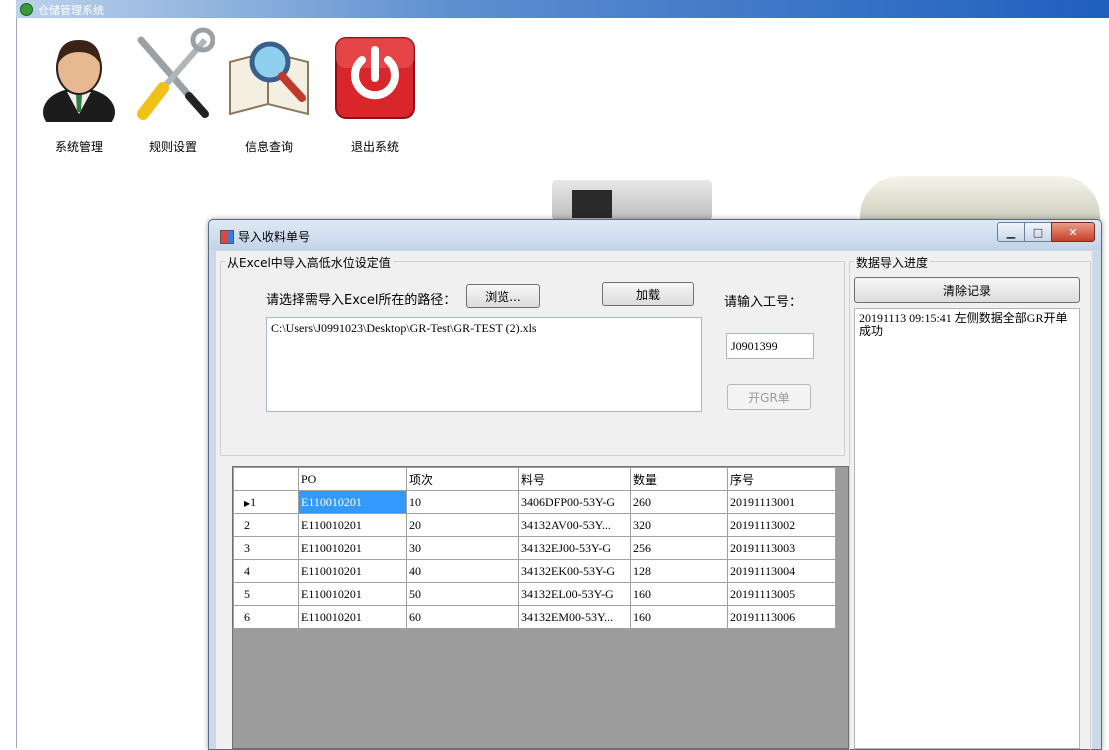 The height and width of the screenshot is (750, 1109). I want to click on cell-seq: 20191113003, so click(781, 548).